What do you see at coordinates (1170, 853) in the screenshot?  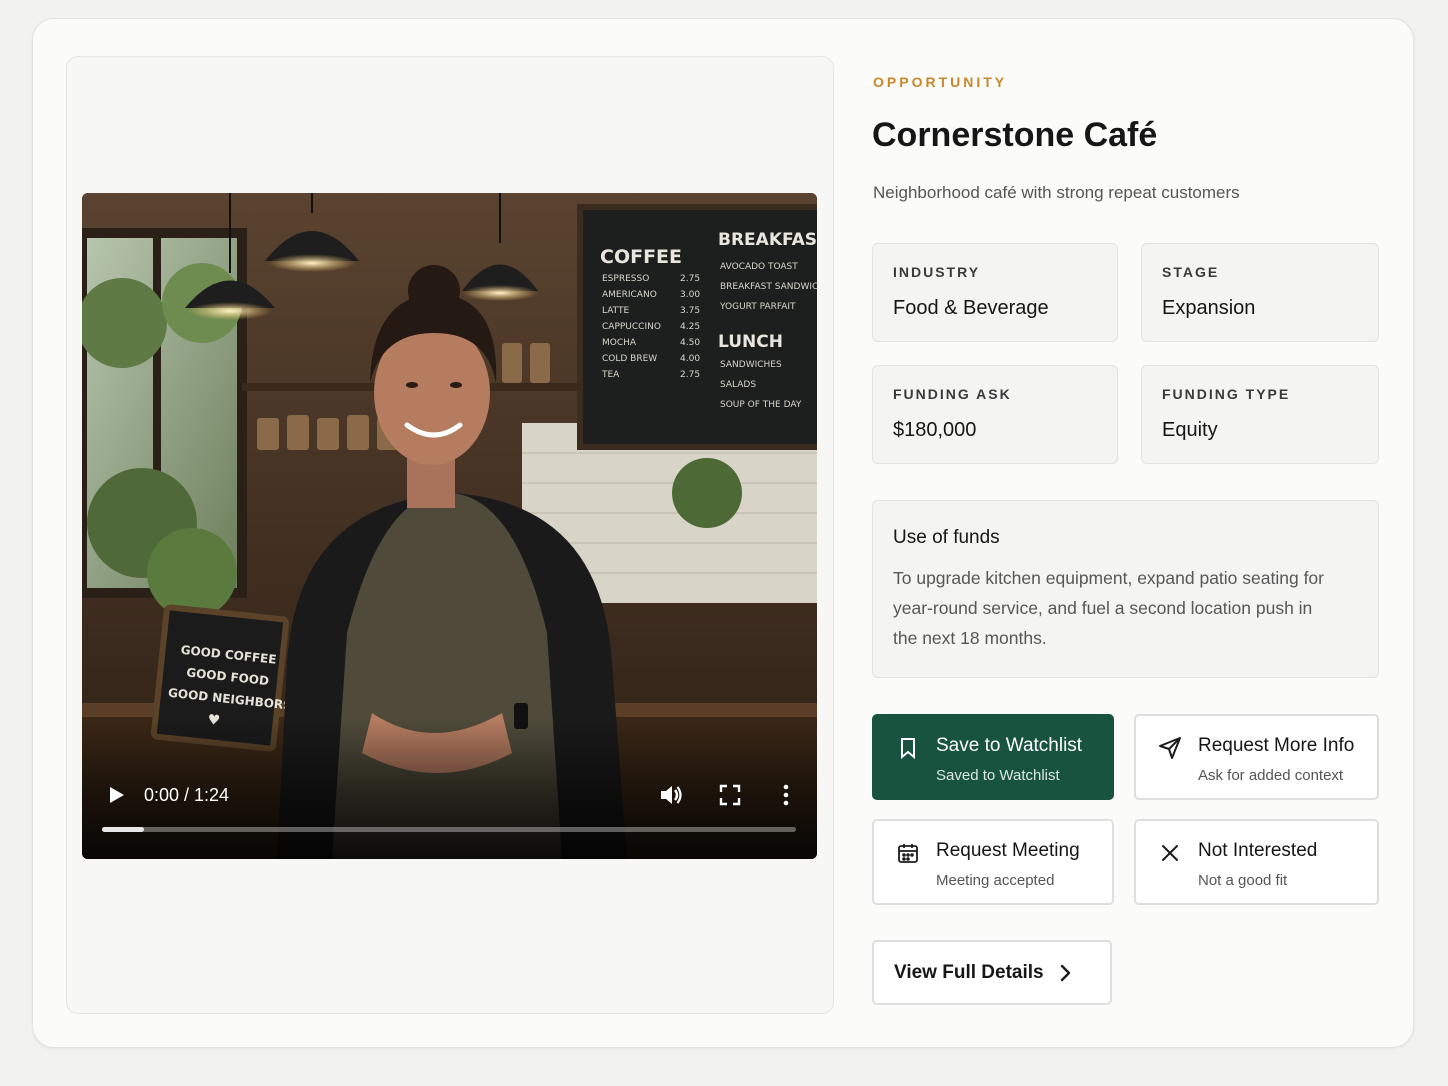 I see `close-icon` at bounding box center [1170, 853].